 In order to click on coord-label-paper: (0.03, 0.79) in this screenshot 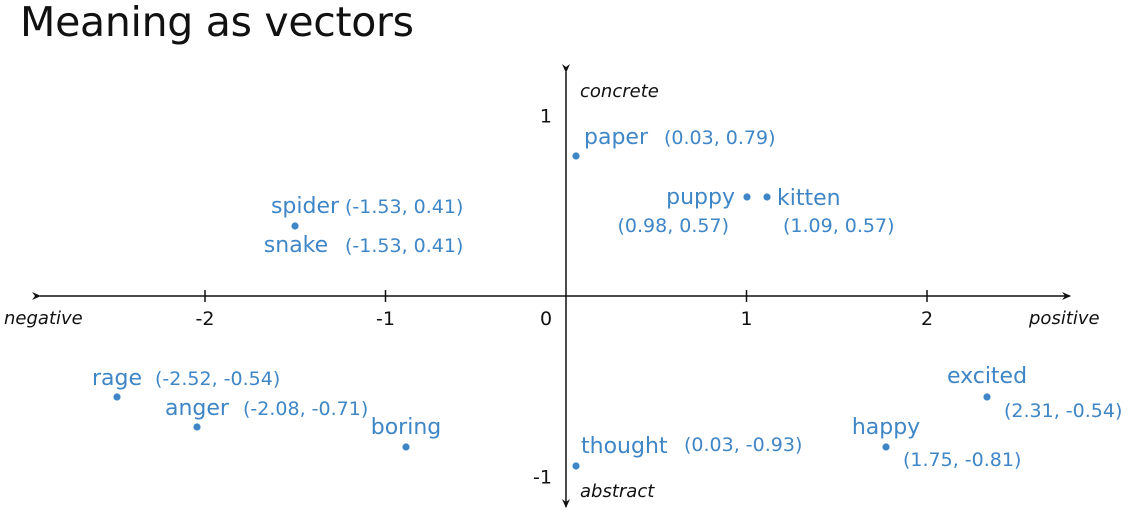, I will do `click(720, 138)`.